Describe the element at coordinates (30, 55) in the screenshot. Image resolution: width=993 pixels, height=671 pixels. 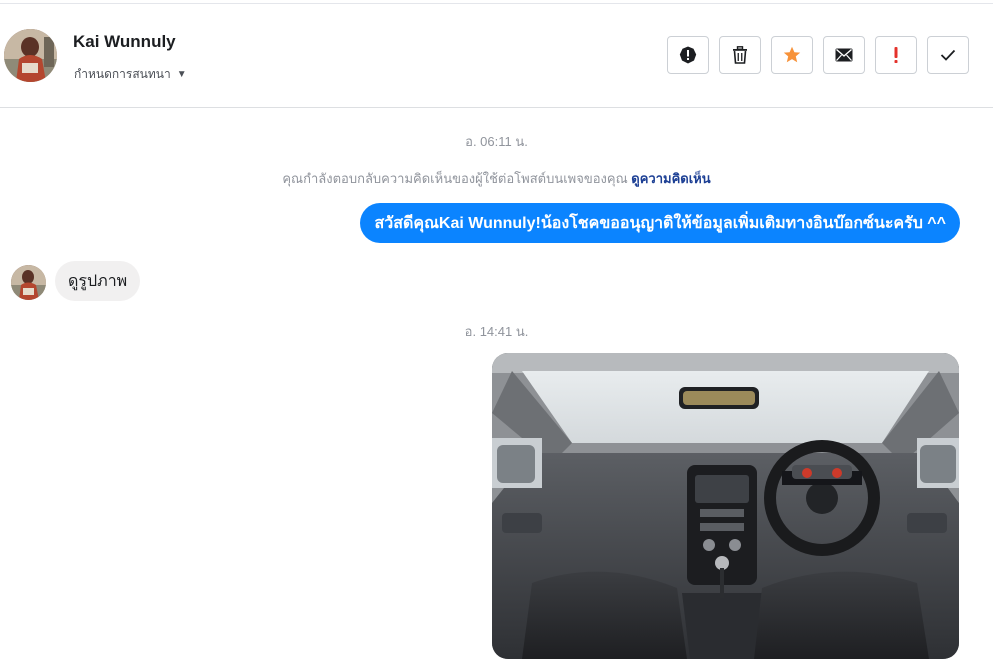
I see `contact-avatar` at that location.